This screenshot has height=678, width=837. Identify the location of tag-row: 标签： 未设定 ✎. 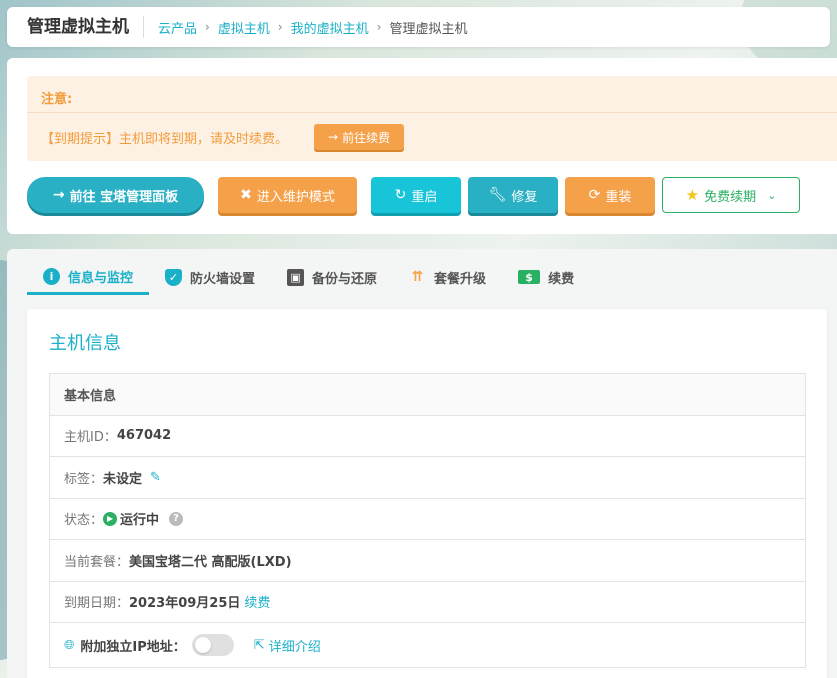
(427, 478).